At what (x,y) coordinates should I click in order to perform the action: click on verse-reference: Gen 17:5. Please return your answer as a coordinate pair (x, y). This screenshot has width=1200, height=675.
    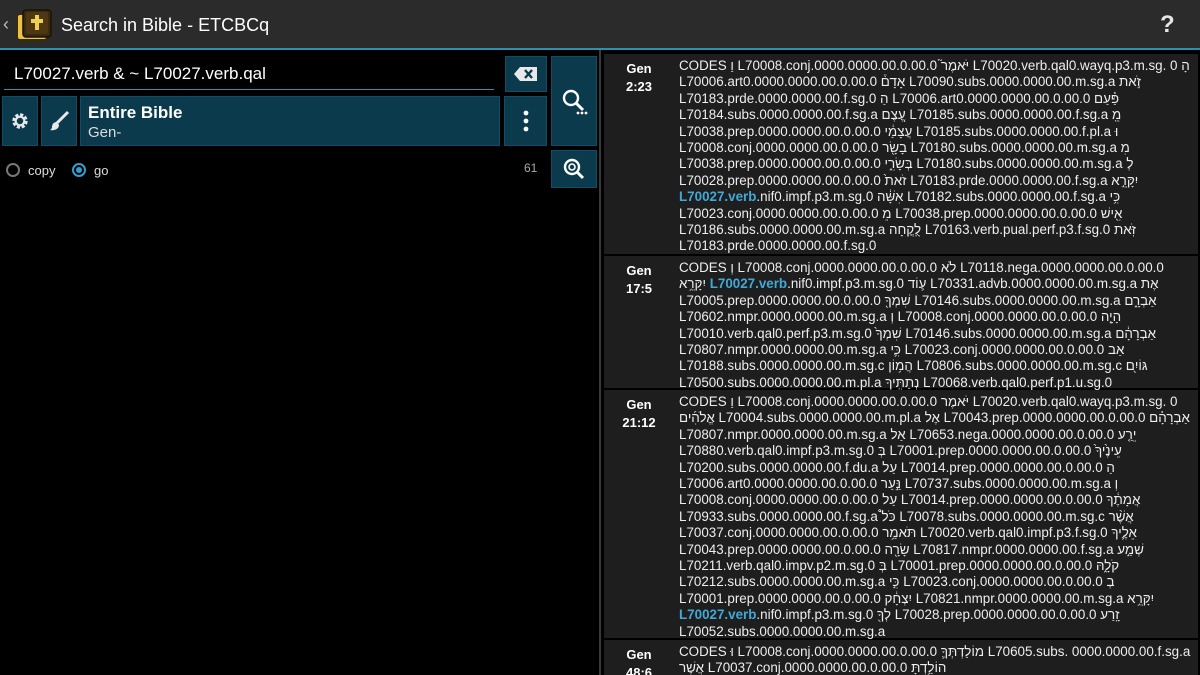
    Looking at the image, I should click on (639, 280).